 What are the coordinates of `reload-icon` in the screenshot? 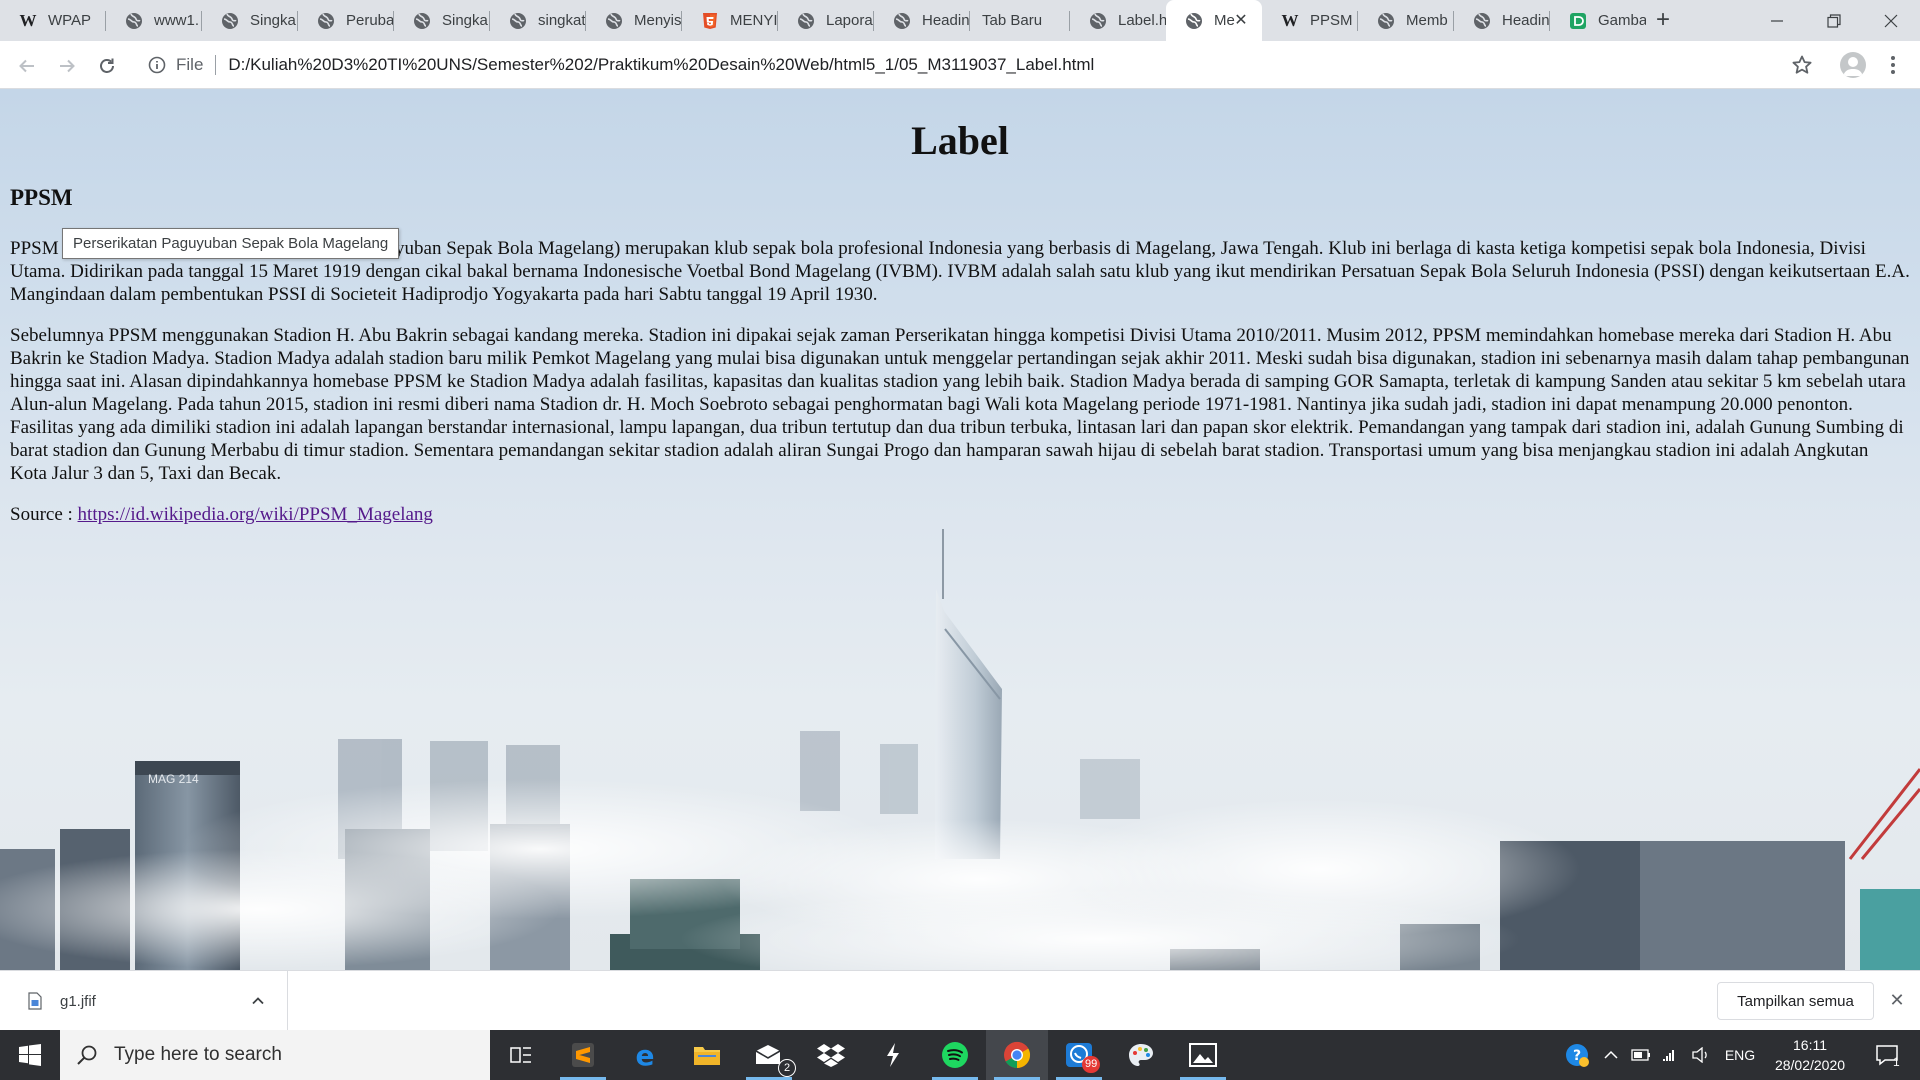 It's located at (107, 65).